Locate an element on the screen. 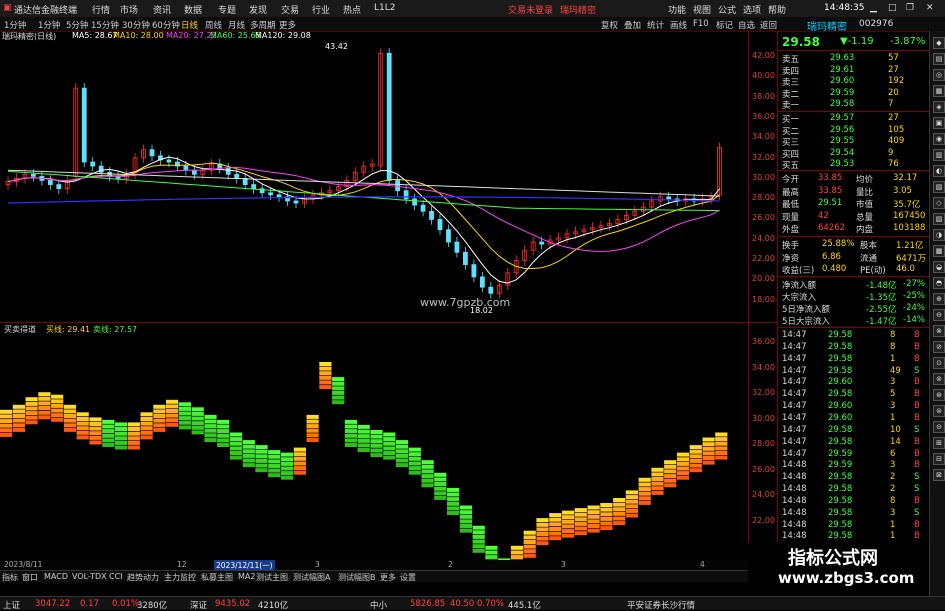 This screenshot has height=611, width=945. tab-test-sub-a: 测试幅图A is located at coordinates (311, 577).